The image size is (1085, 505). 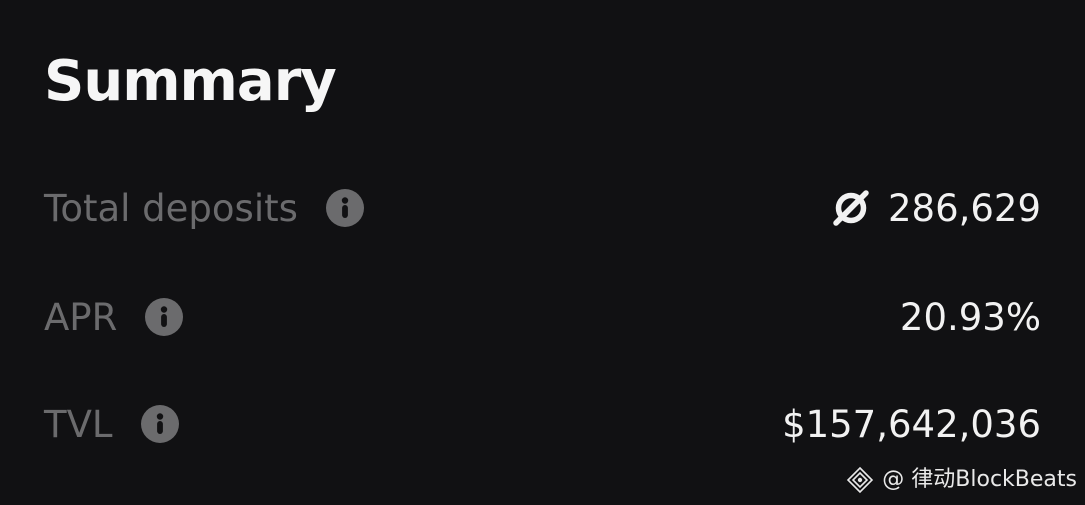 What do you see at coordinates (81, 317) in the screenshot?
I see `apr-label: APR` at bounding box center [81, 317].